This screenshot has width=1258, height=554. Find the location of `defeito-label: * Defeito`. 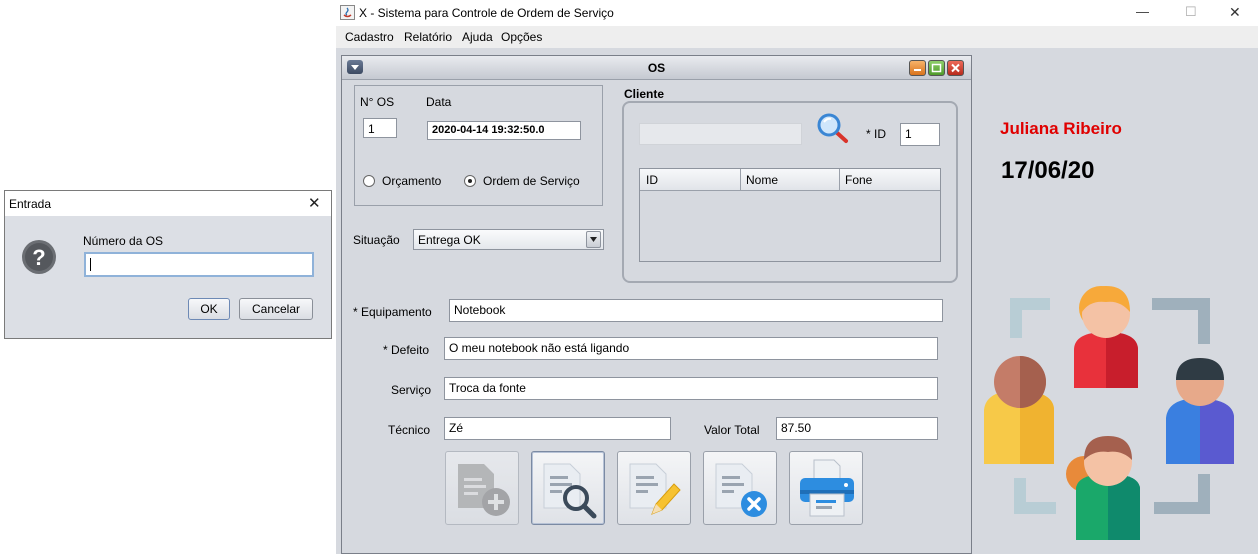

defeito-label: * Defeito is located at coordinates (406, 350).